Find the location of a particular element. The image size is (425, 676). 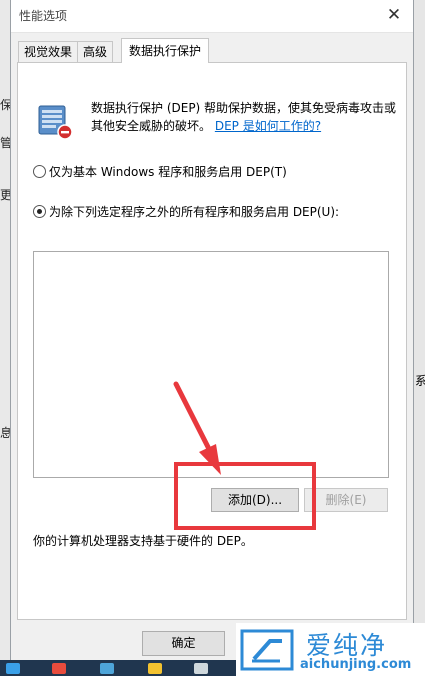

tab-advanced: 高级 is located at coordinates (95, 51).